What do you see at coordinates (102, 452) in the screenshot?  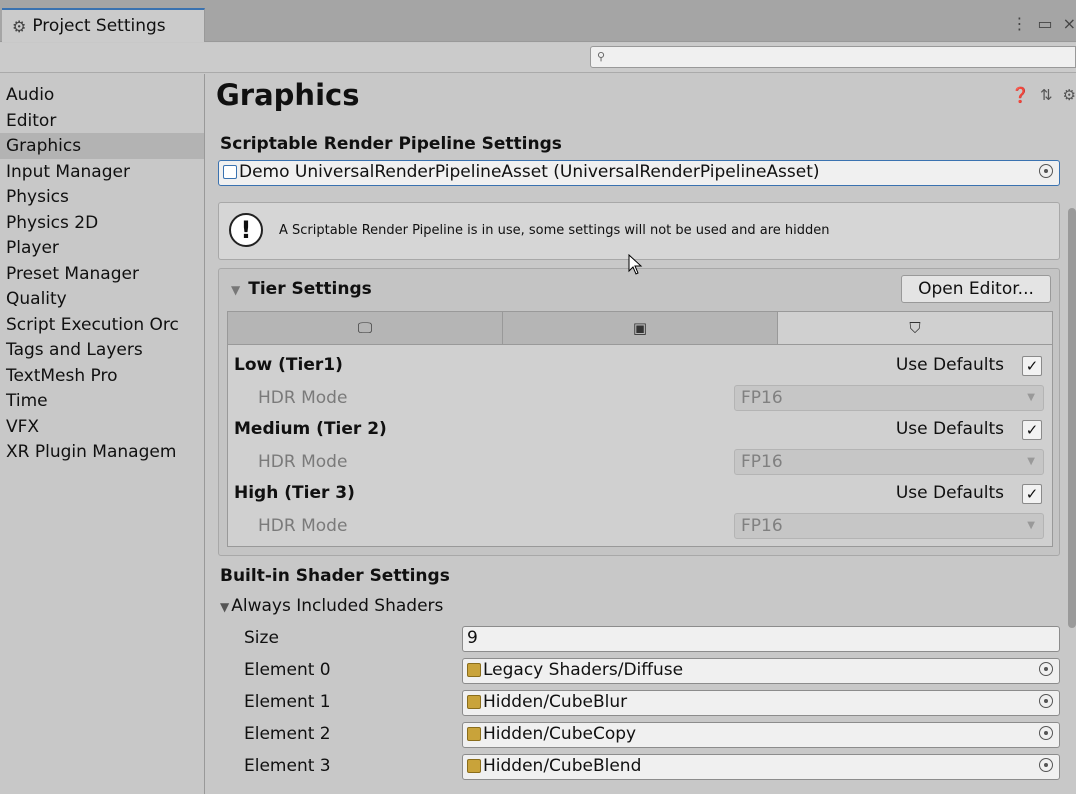 I see `sidebar-item-xr-plugin-management: XR Plugin Managem` at bounding box center [102, 452].